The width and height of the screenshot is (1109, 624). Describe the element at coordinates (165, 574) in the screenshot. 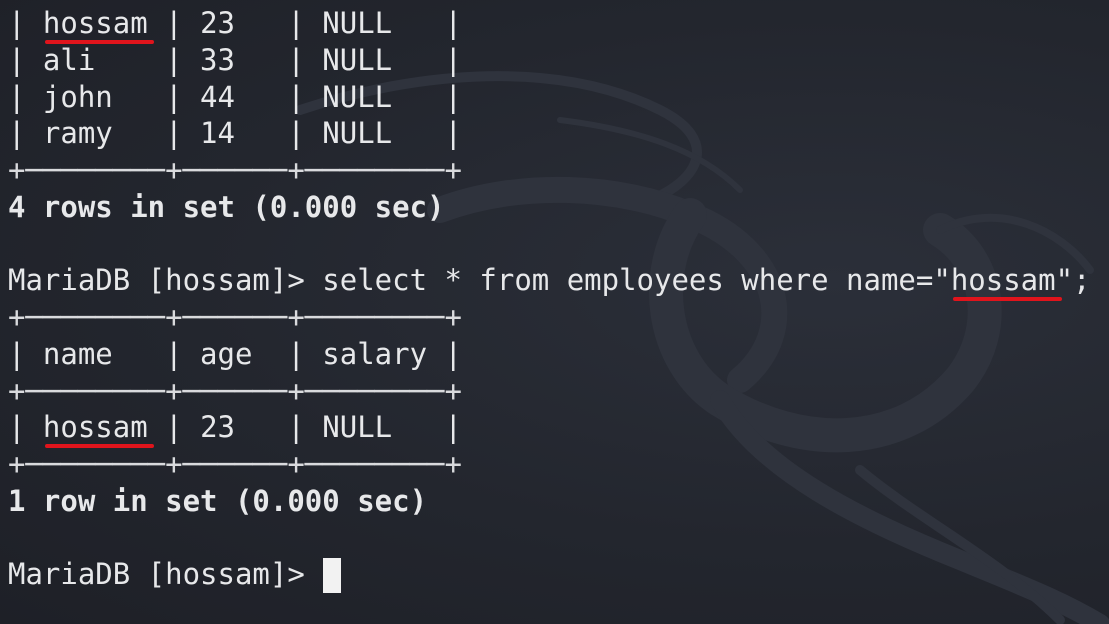

I see `prompt-line: MariaDB [hossam]>` at that location.